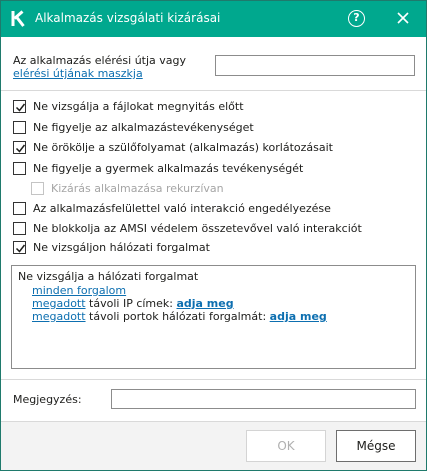 The image size is (427, 471). Describe the element at coordinates (143, 127) in the screenshot. I see `option-label: Ne figyelje az alkalmazástevékenységet` at that location.